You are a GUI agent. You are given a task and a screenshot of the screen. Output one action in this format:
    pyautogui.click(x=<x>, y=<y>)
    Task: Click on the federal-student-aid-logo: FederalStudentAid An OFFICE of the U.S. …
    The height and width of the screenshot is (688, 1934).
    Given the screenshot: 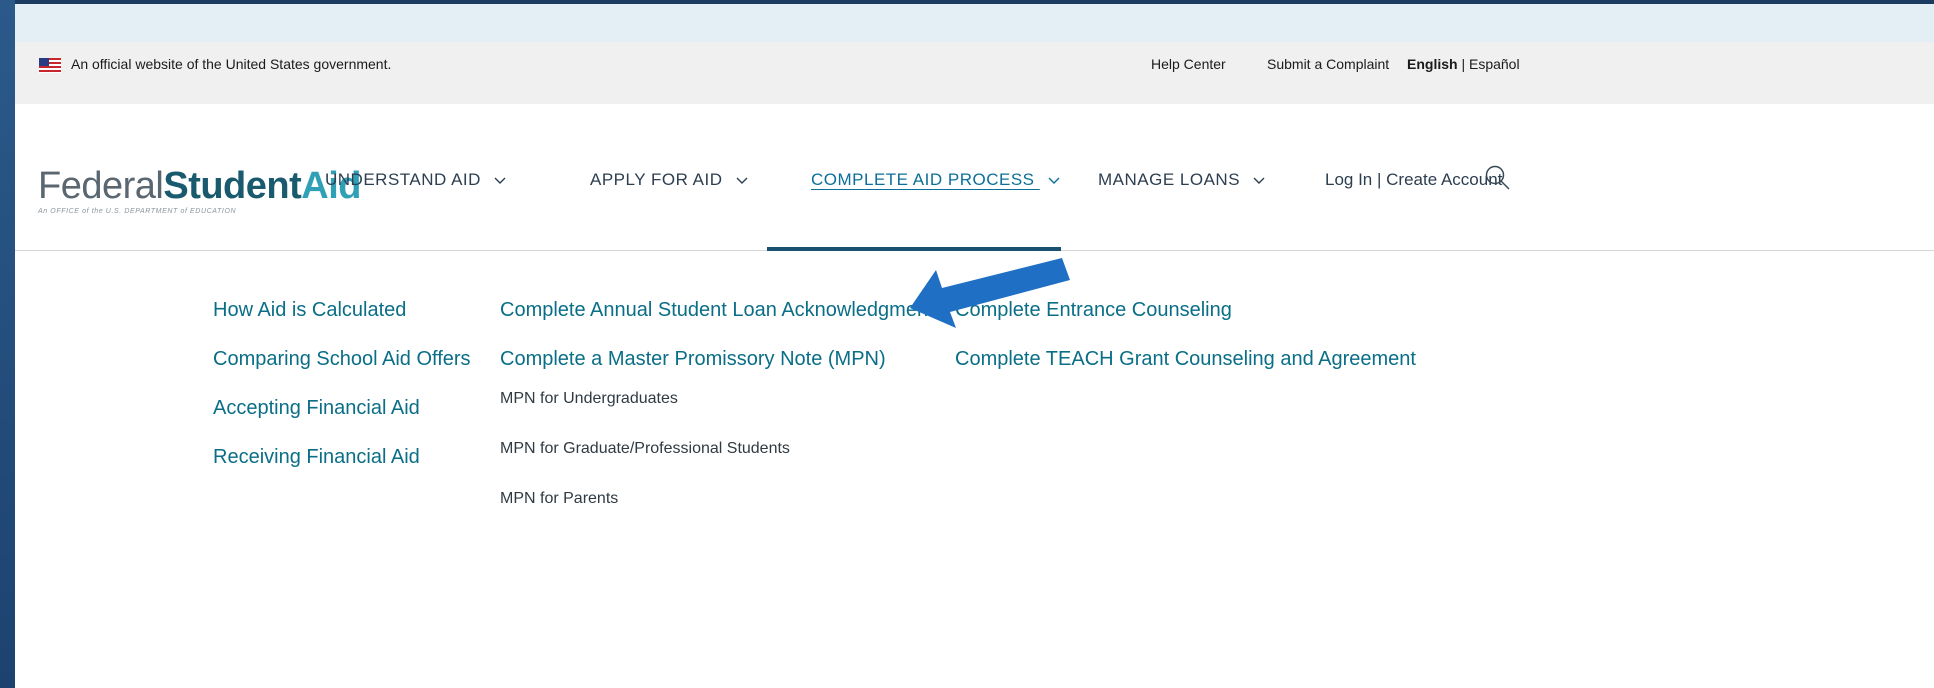 What is the action you would take?
    pyautogui.click(x=199, y=191)
    